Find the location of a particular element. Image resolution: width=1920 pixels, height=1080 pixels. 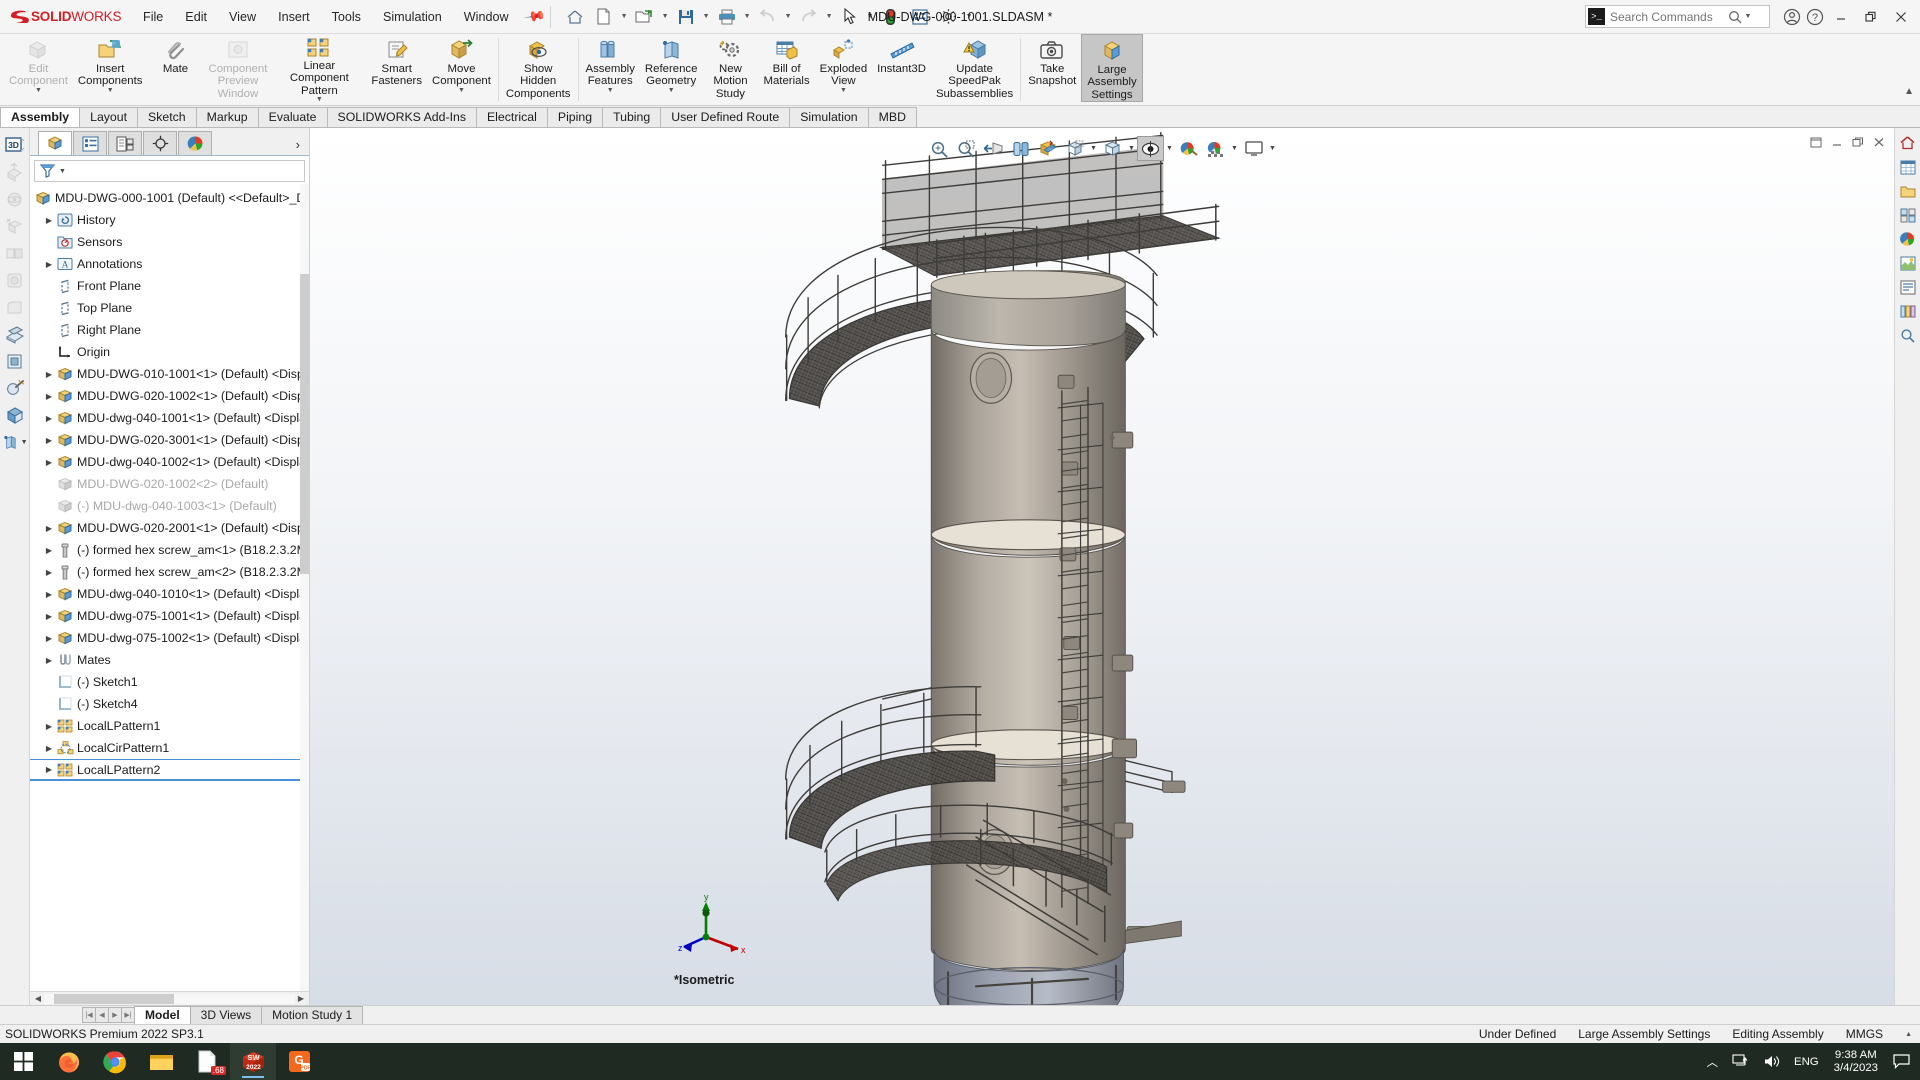

ribbon-smart-fasteners: Smart Fasteners is located at coordinates (396, 68).